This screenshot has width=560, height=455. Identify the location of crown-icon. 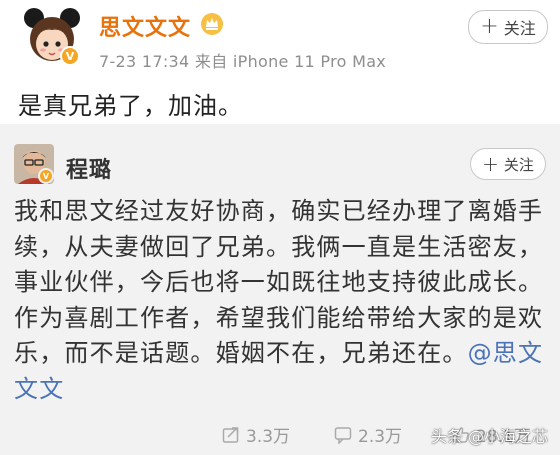
(212, 24).